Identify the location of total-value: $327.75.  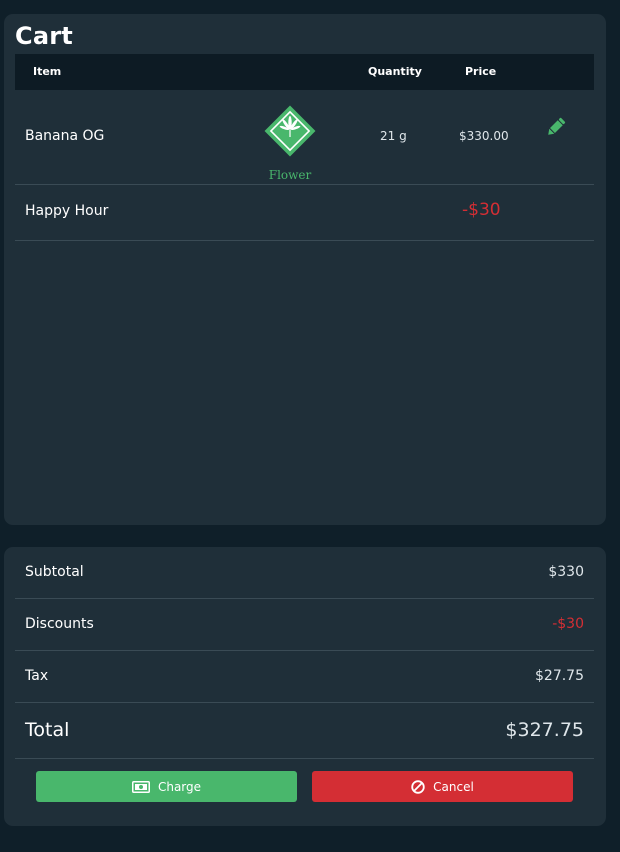
(544, 730).